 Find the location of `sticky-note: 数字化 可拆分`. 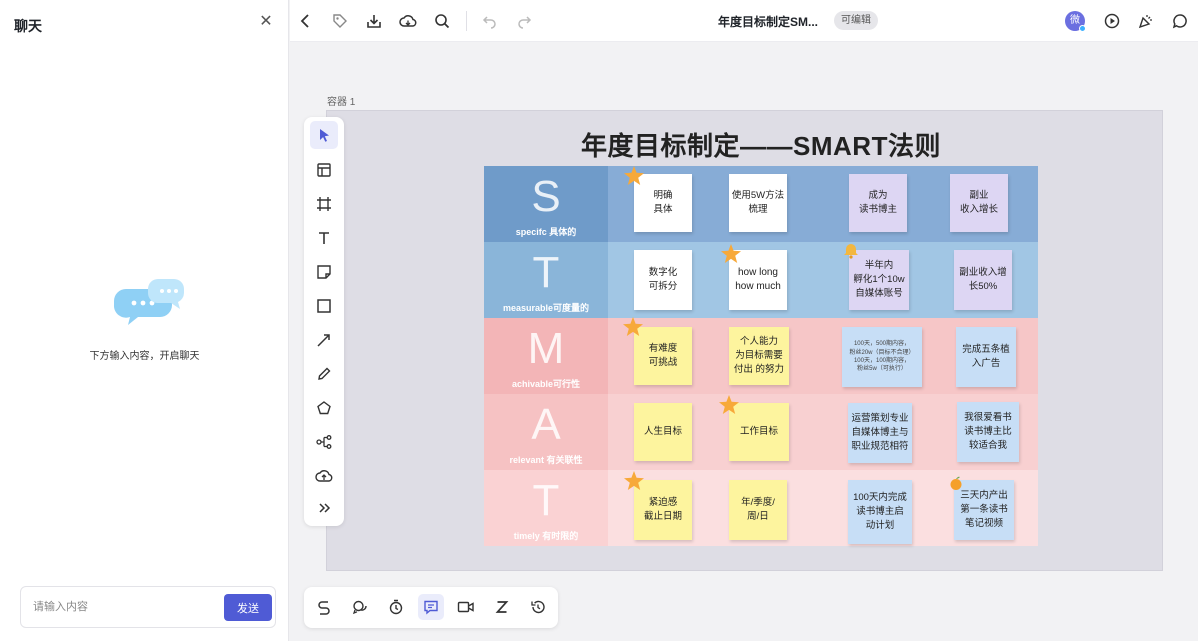

sticky-note: 数字化 可拆分 is located at coordinates (663, 280).